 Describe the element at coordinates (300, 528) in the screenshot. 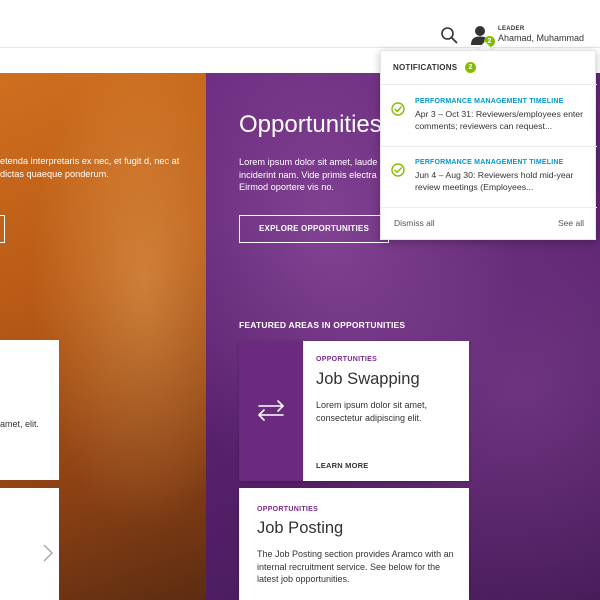

I see `card-title: Job Posting` at that location.